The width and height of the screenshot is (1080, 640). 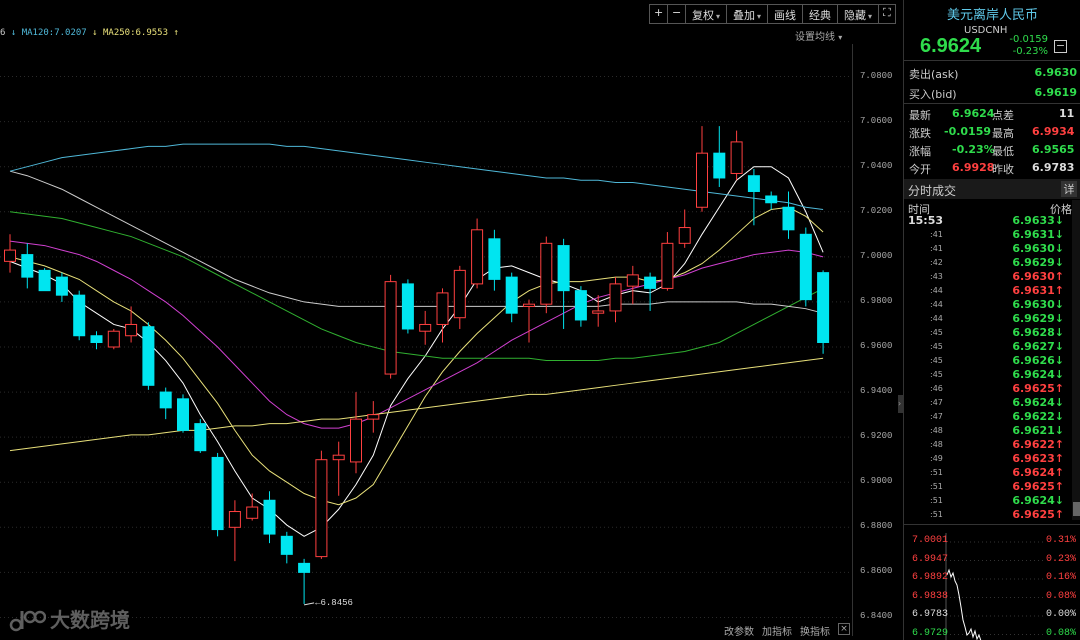 What do you see at coordinates (857, 14) in the screenshot?
I see `hide-button: 隐藏 ▾` at bounding box center [857, 14].